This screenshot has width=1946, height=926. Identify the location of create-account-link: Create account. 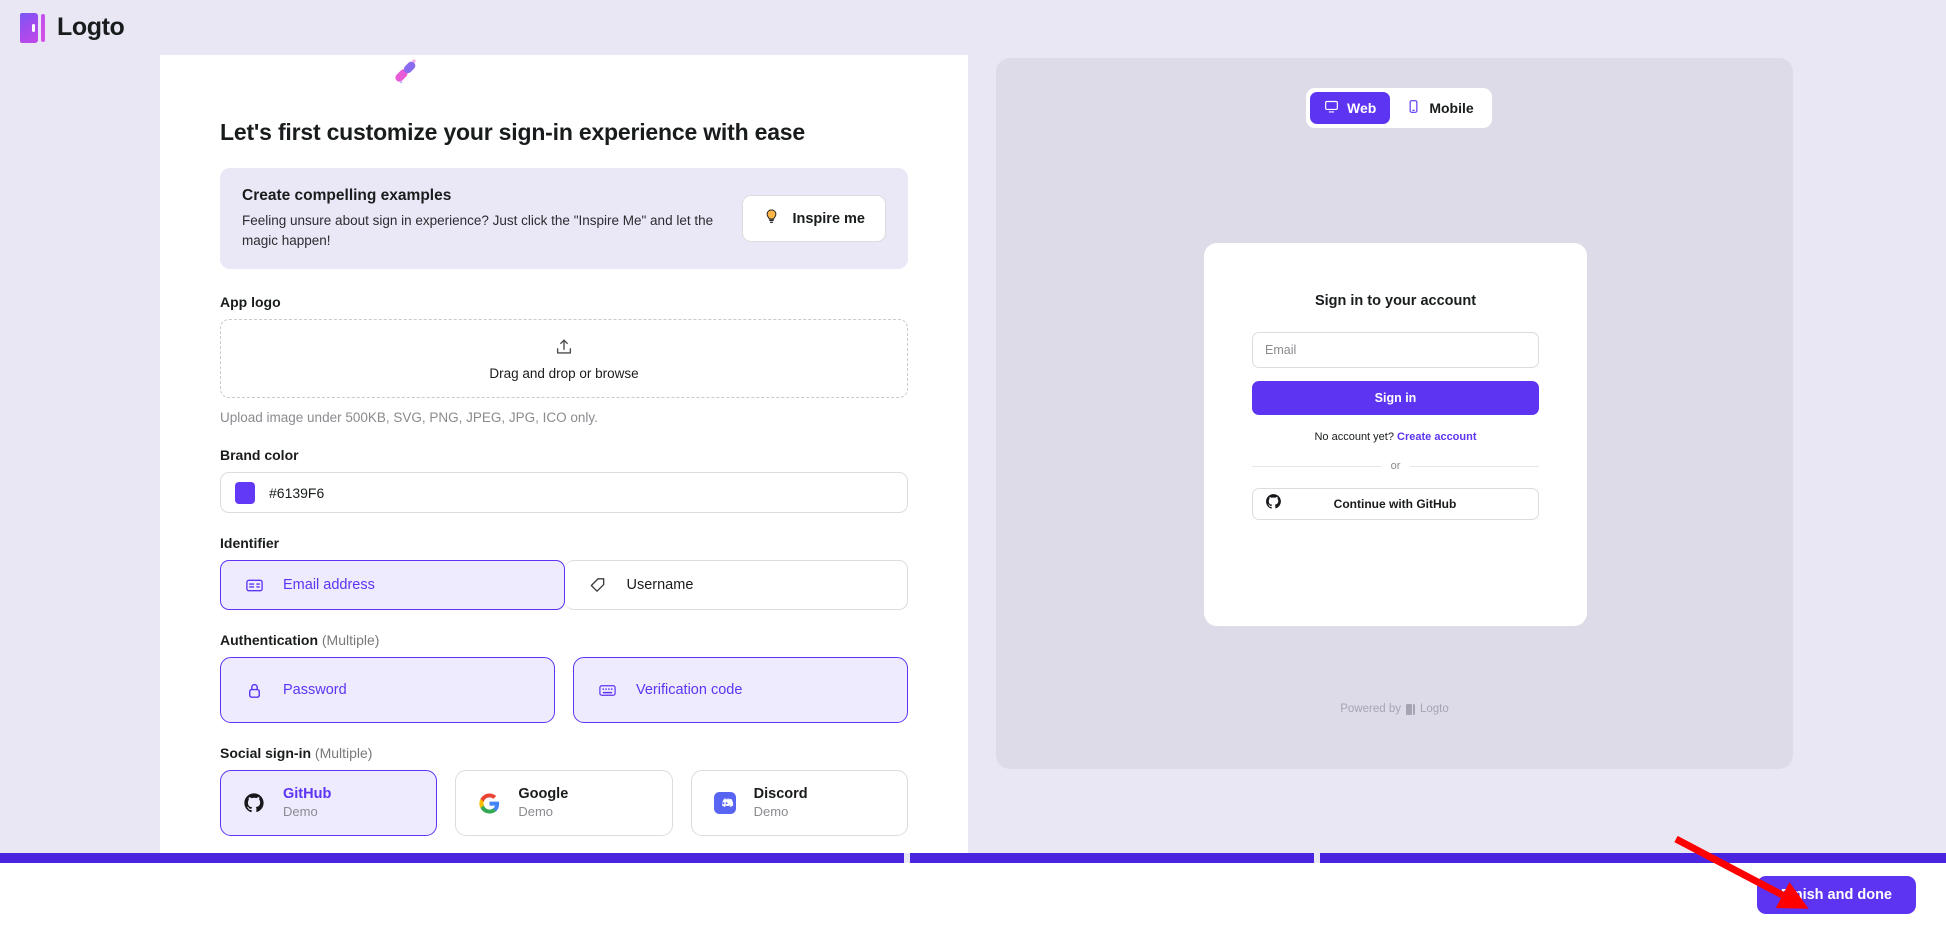
(1436, 437).